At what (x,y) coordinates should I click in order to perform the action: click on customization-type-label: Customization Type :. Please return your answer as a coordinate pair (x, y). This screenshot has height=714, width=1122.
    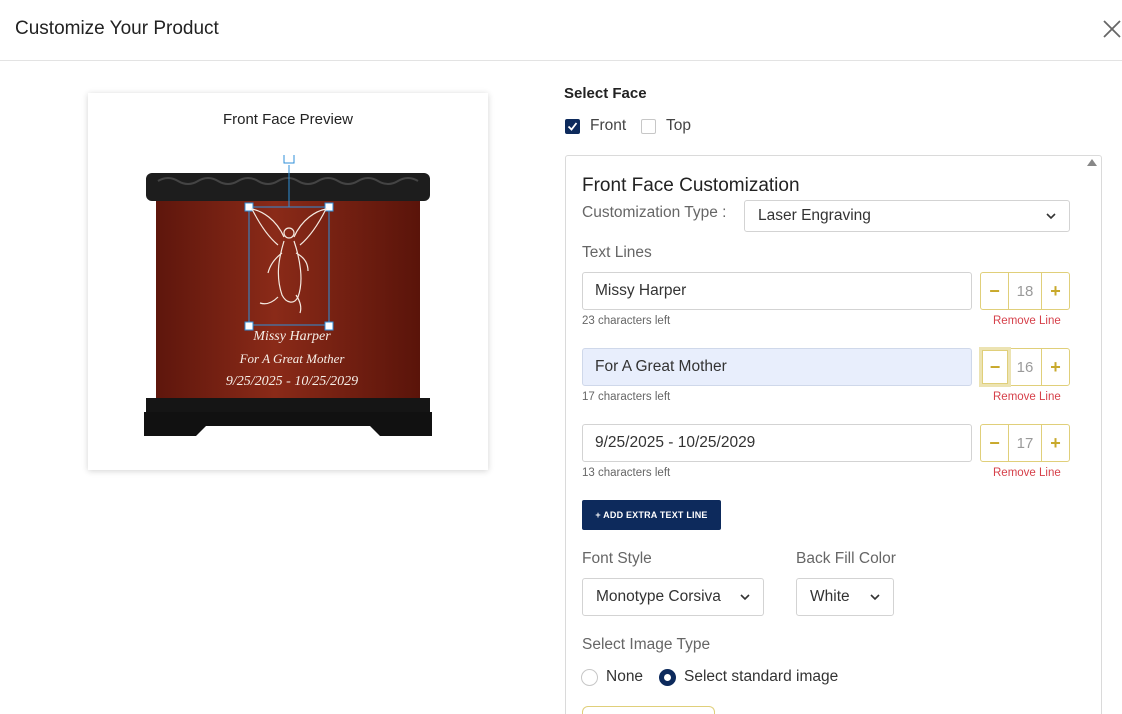
    Looking at the image, I should click on (654, 212).